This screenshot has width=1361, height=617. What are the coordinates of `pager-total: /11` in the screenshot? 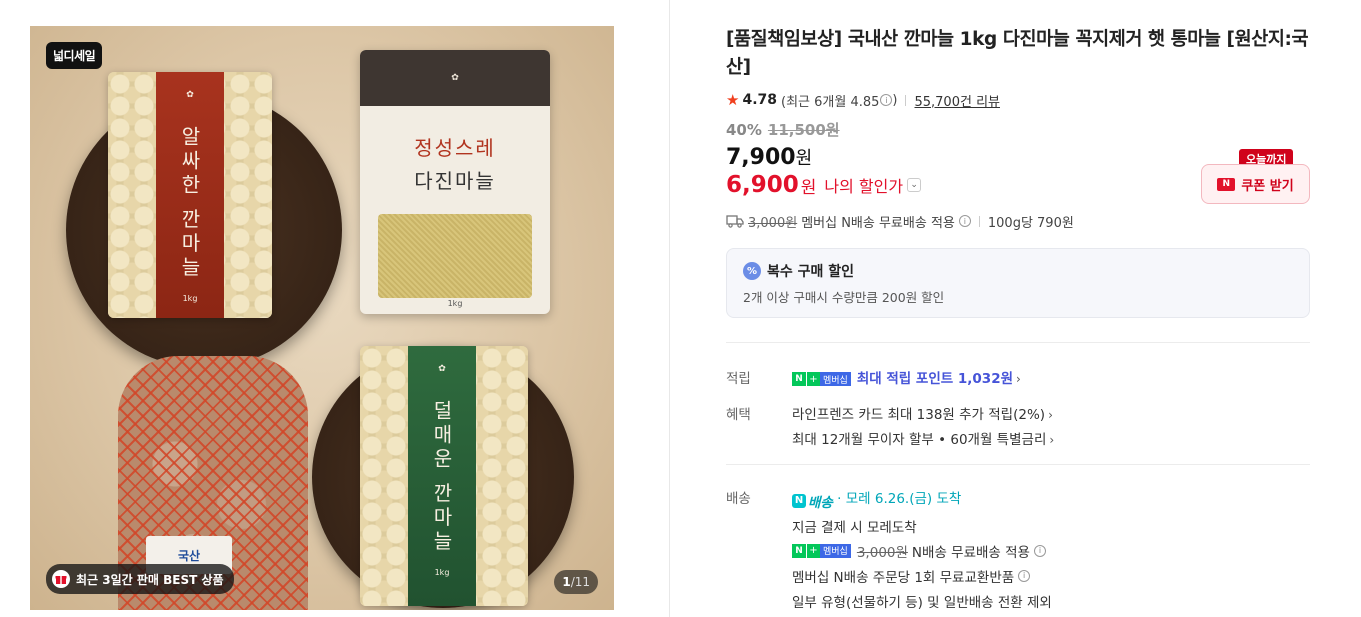 It's located at (580, 582).